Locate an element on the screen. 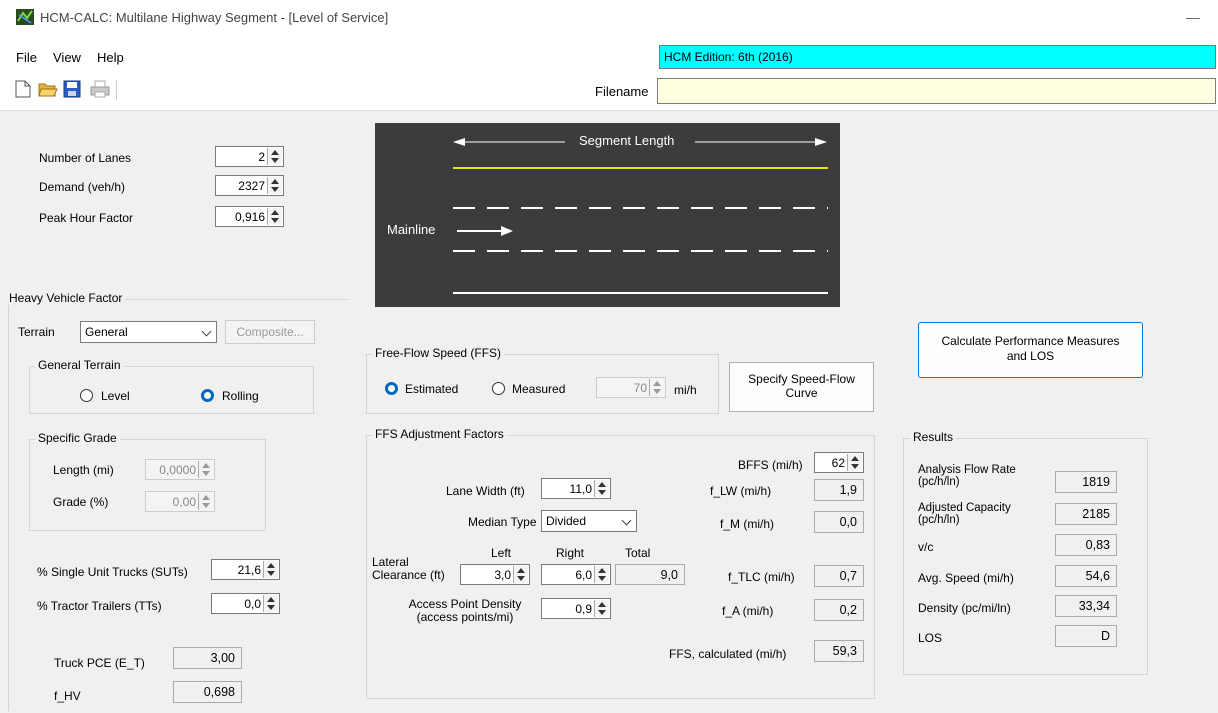 Image resolution: width=1218 pixels, height=713 pixels. tt-label: % Tractor Trailers (TTs) is located at coordinates (99, 606).